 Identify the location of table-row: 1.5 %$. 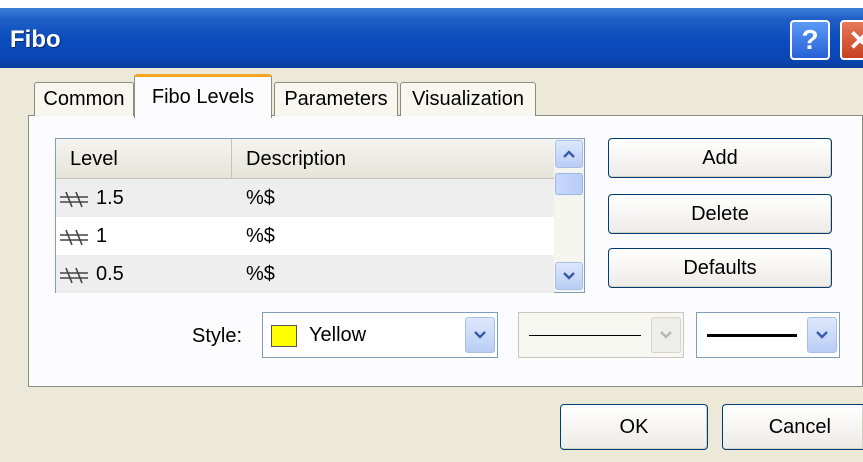
(305, 198).